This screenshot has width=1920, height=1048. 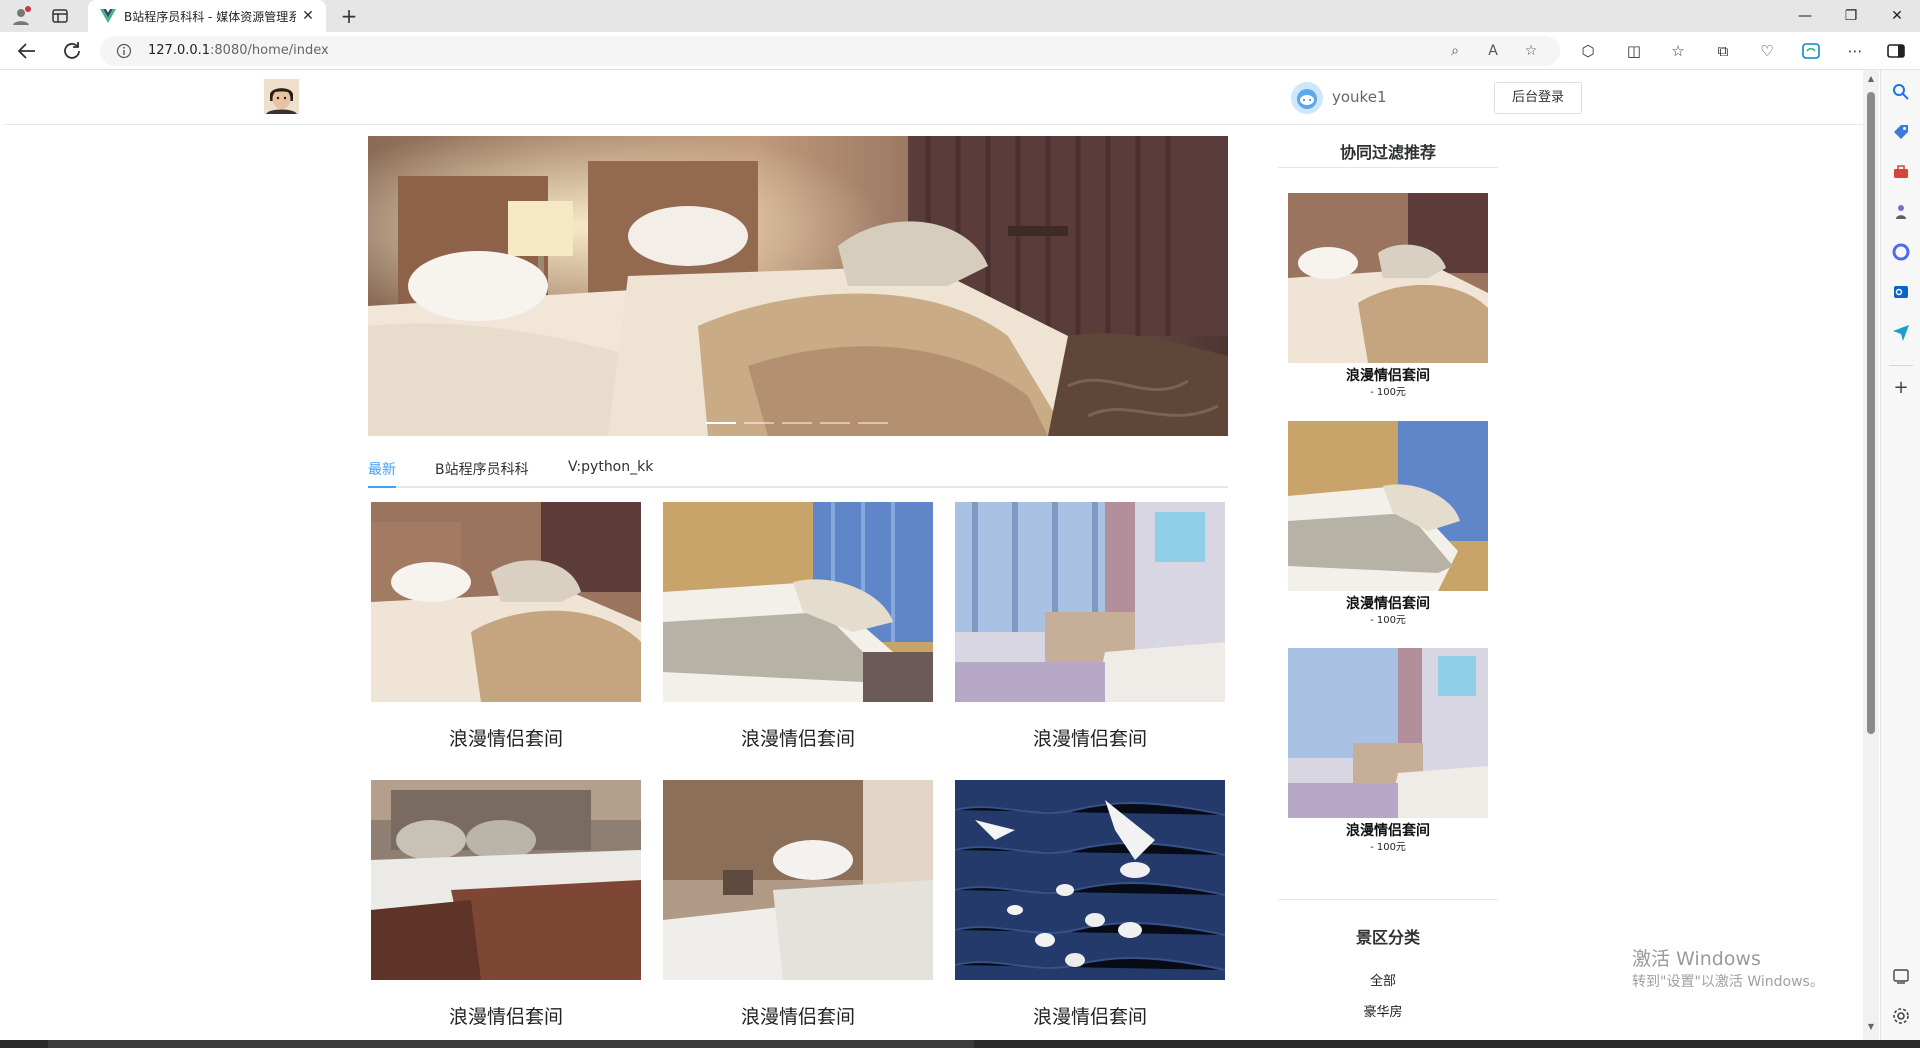 I want to click on search-icon, so click(x=1901, y=92).